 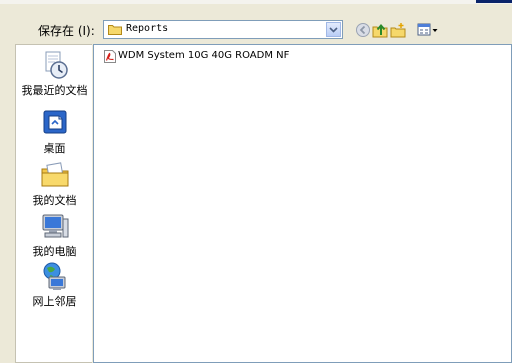 What do you see at coordinates (54, 200) in the screenshot?
I see `place-label: 我的文档` at bounding box center [54, 200].